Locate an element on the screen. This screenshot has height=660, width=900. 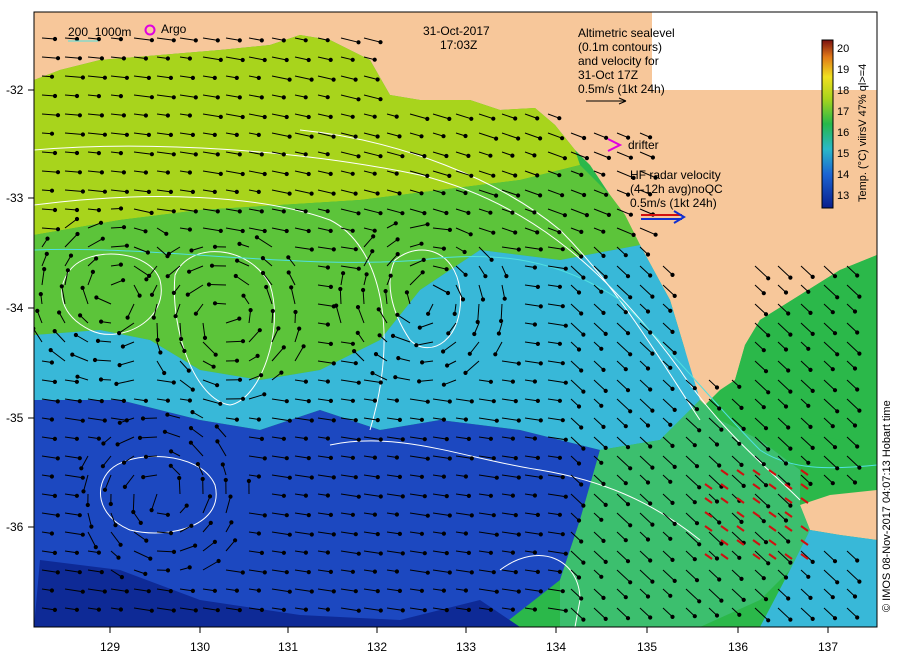
altimetry-line-1: Altimetric sealevel is located at coordinates (626, 33).